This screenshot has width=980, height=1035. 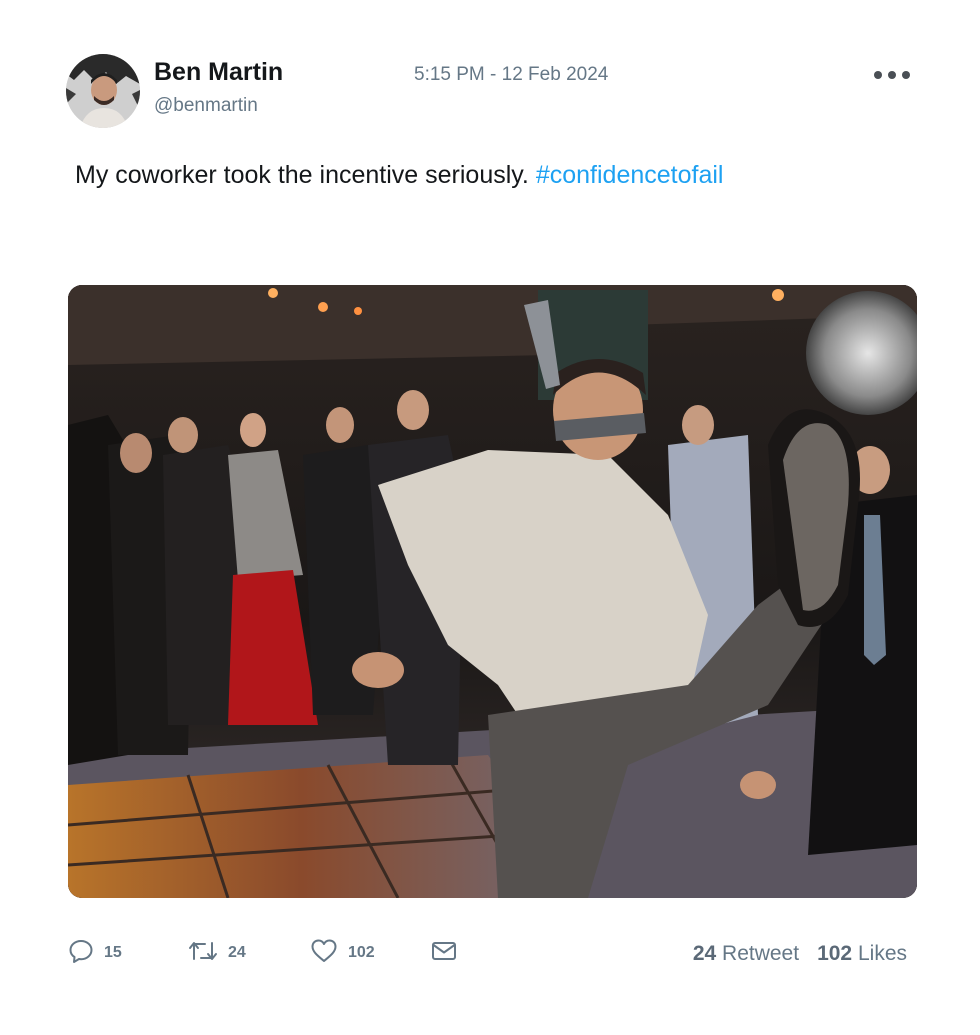 What do you see at coordinates (203, 953) in the screenshot?
I see `retweet-icon` at bounding box center [203, 953].